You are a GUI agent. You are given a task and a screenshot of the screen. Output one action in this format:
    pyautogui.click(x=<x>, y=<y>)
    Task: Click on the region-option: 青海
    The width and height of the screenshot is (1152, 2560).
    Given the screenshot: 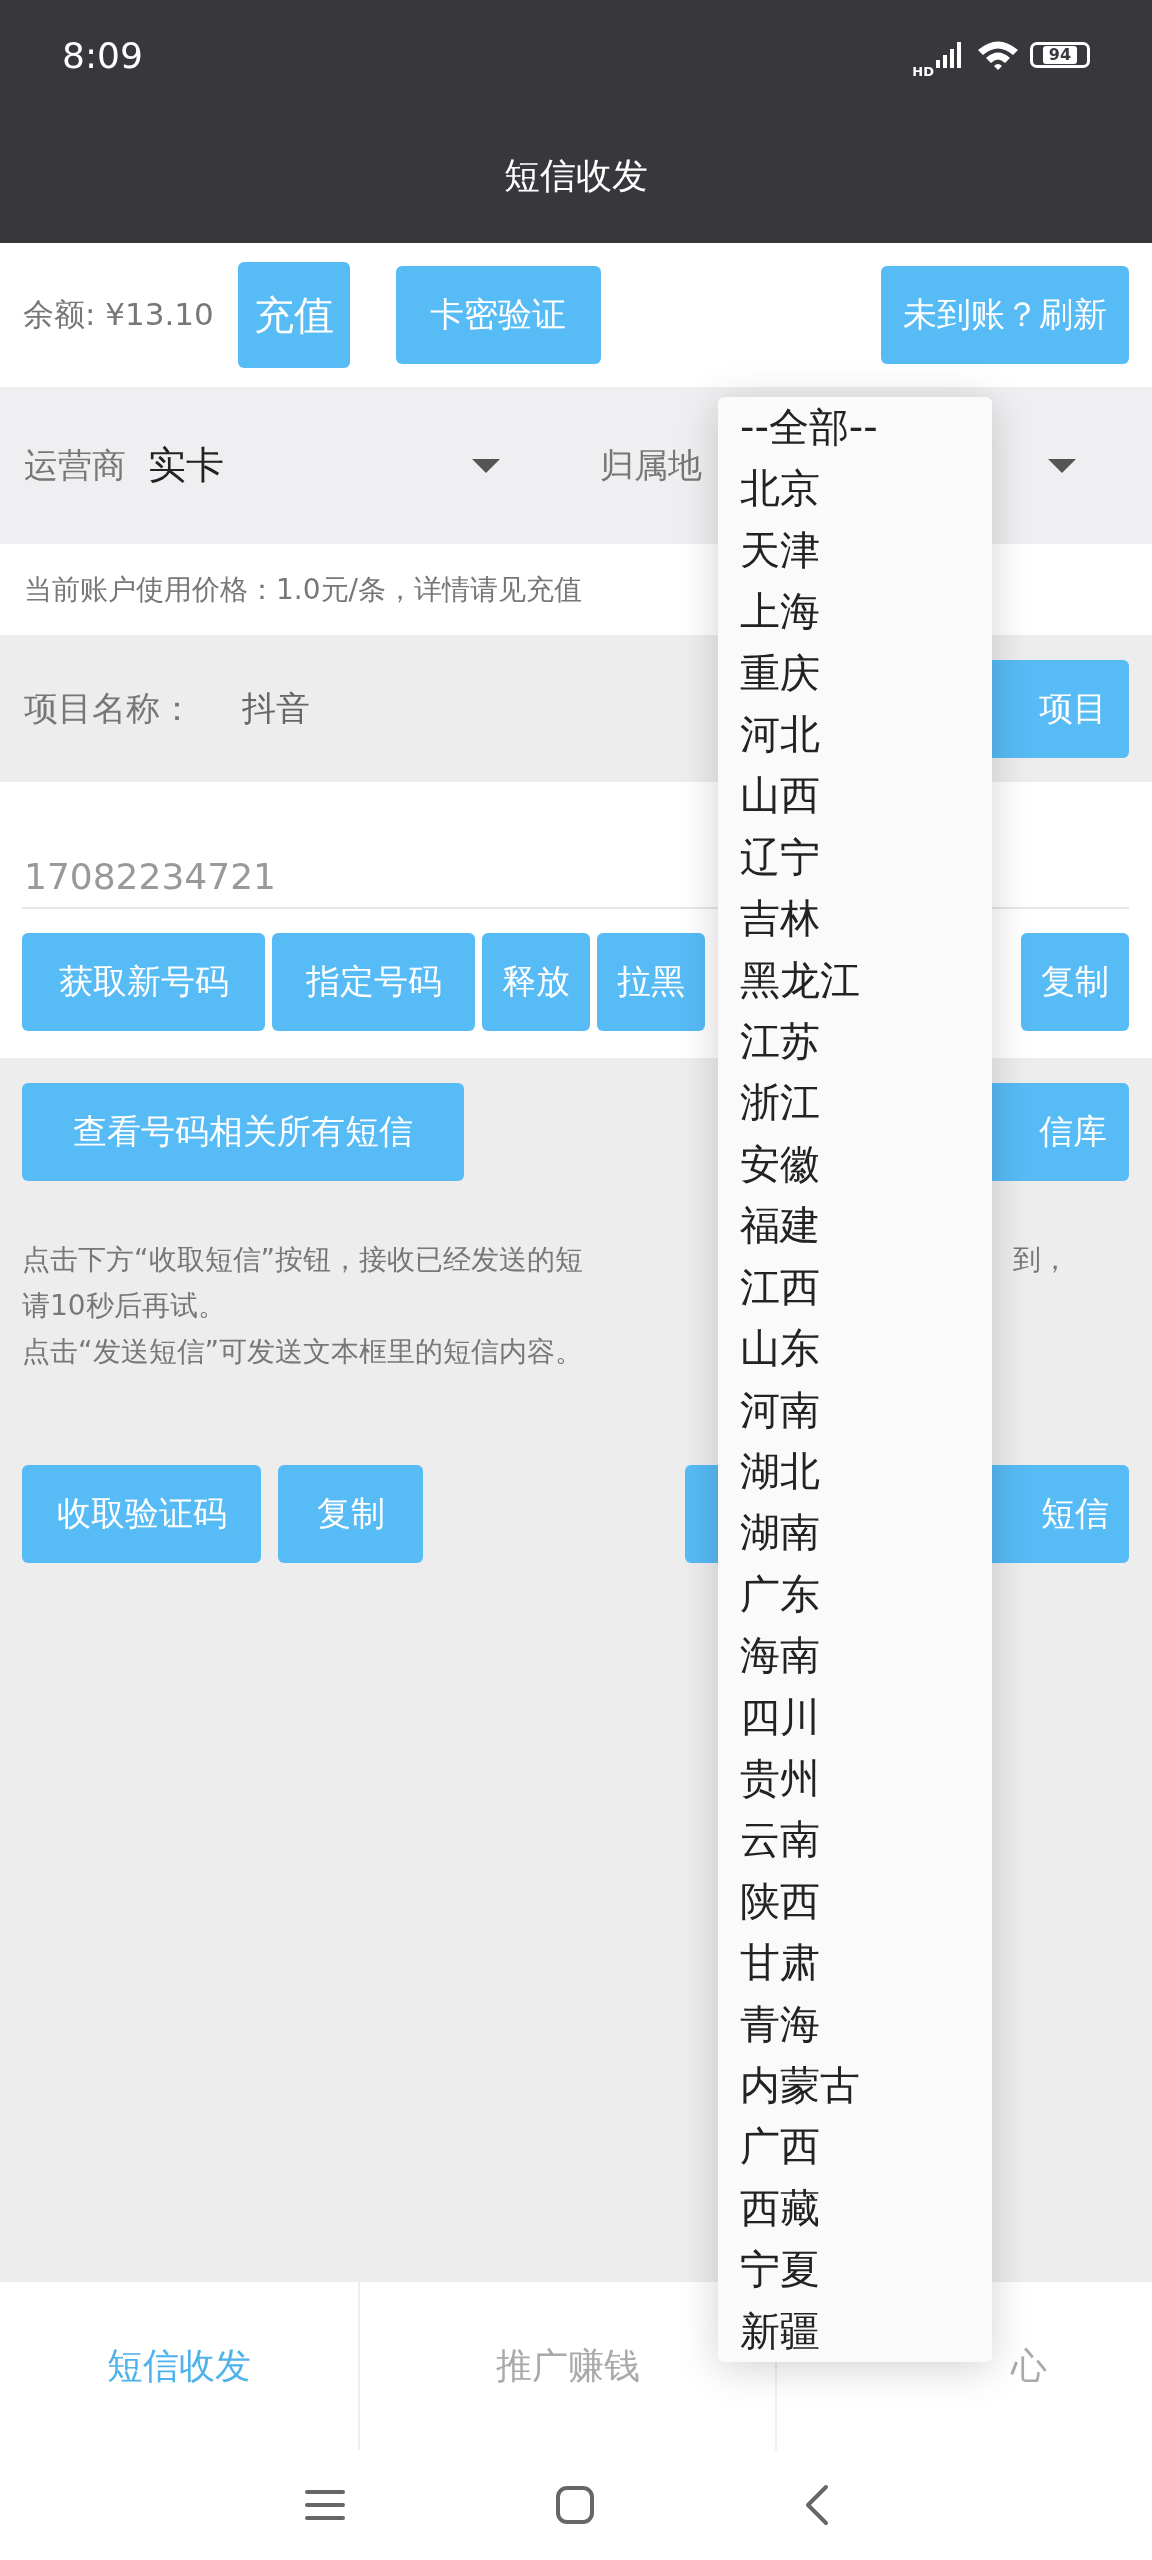 What is the action you would take?
    pyautogui.click(x=855, y=2024)
    